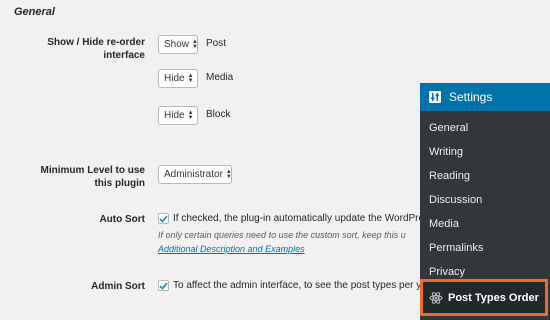 The width and height of the screenshot is (550, 320). What do you see at coordinates (174, 78) in the screenshot?
I see `media-visibility-value: Hide` at bounding box center [174, 78].